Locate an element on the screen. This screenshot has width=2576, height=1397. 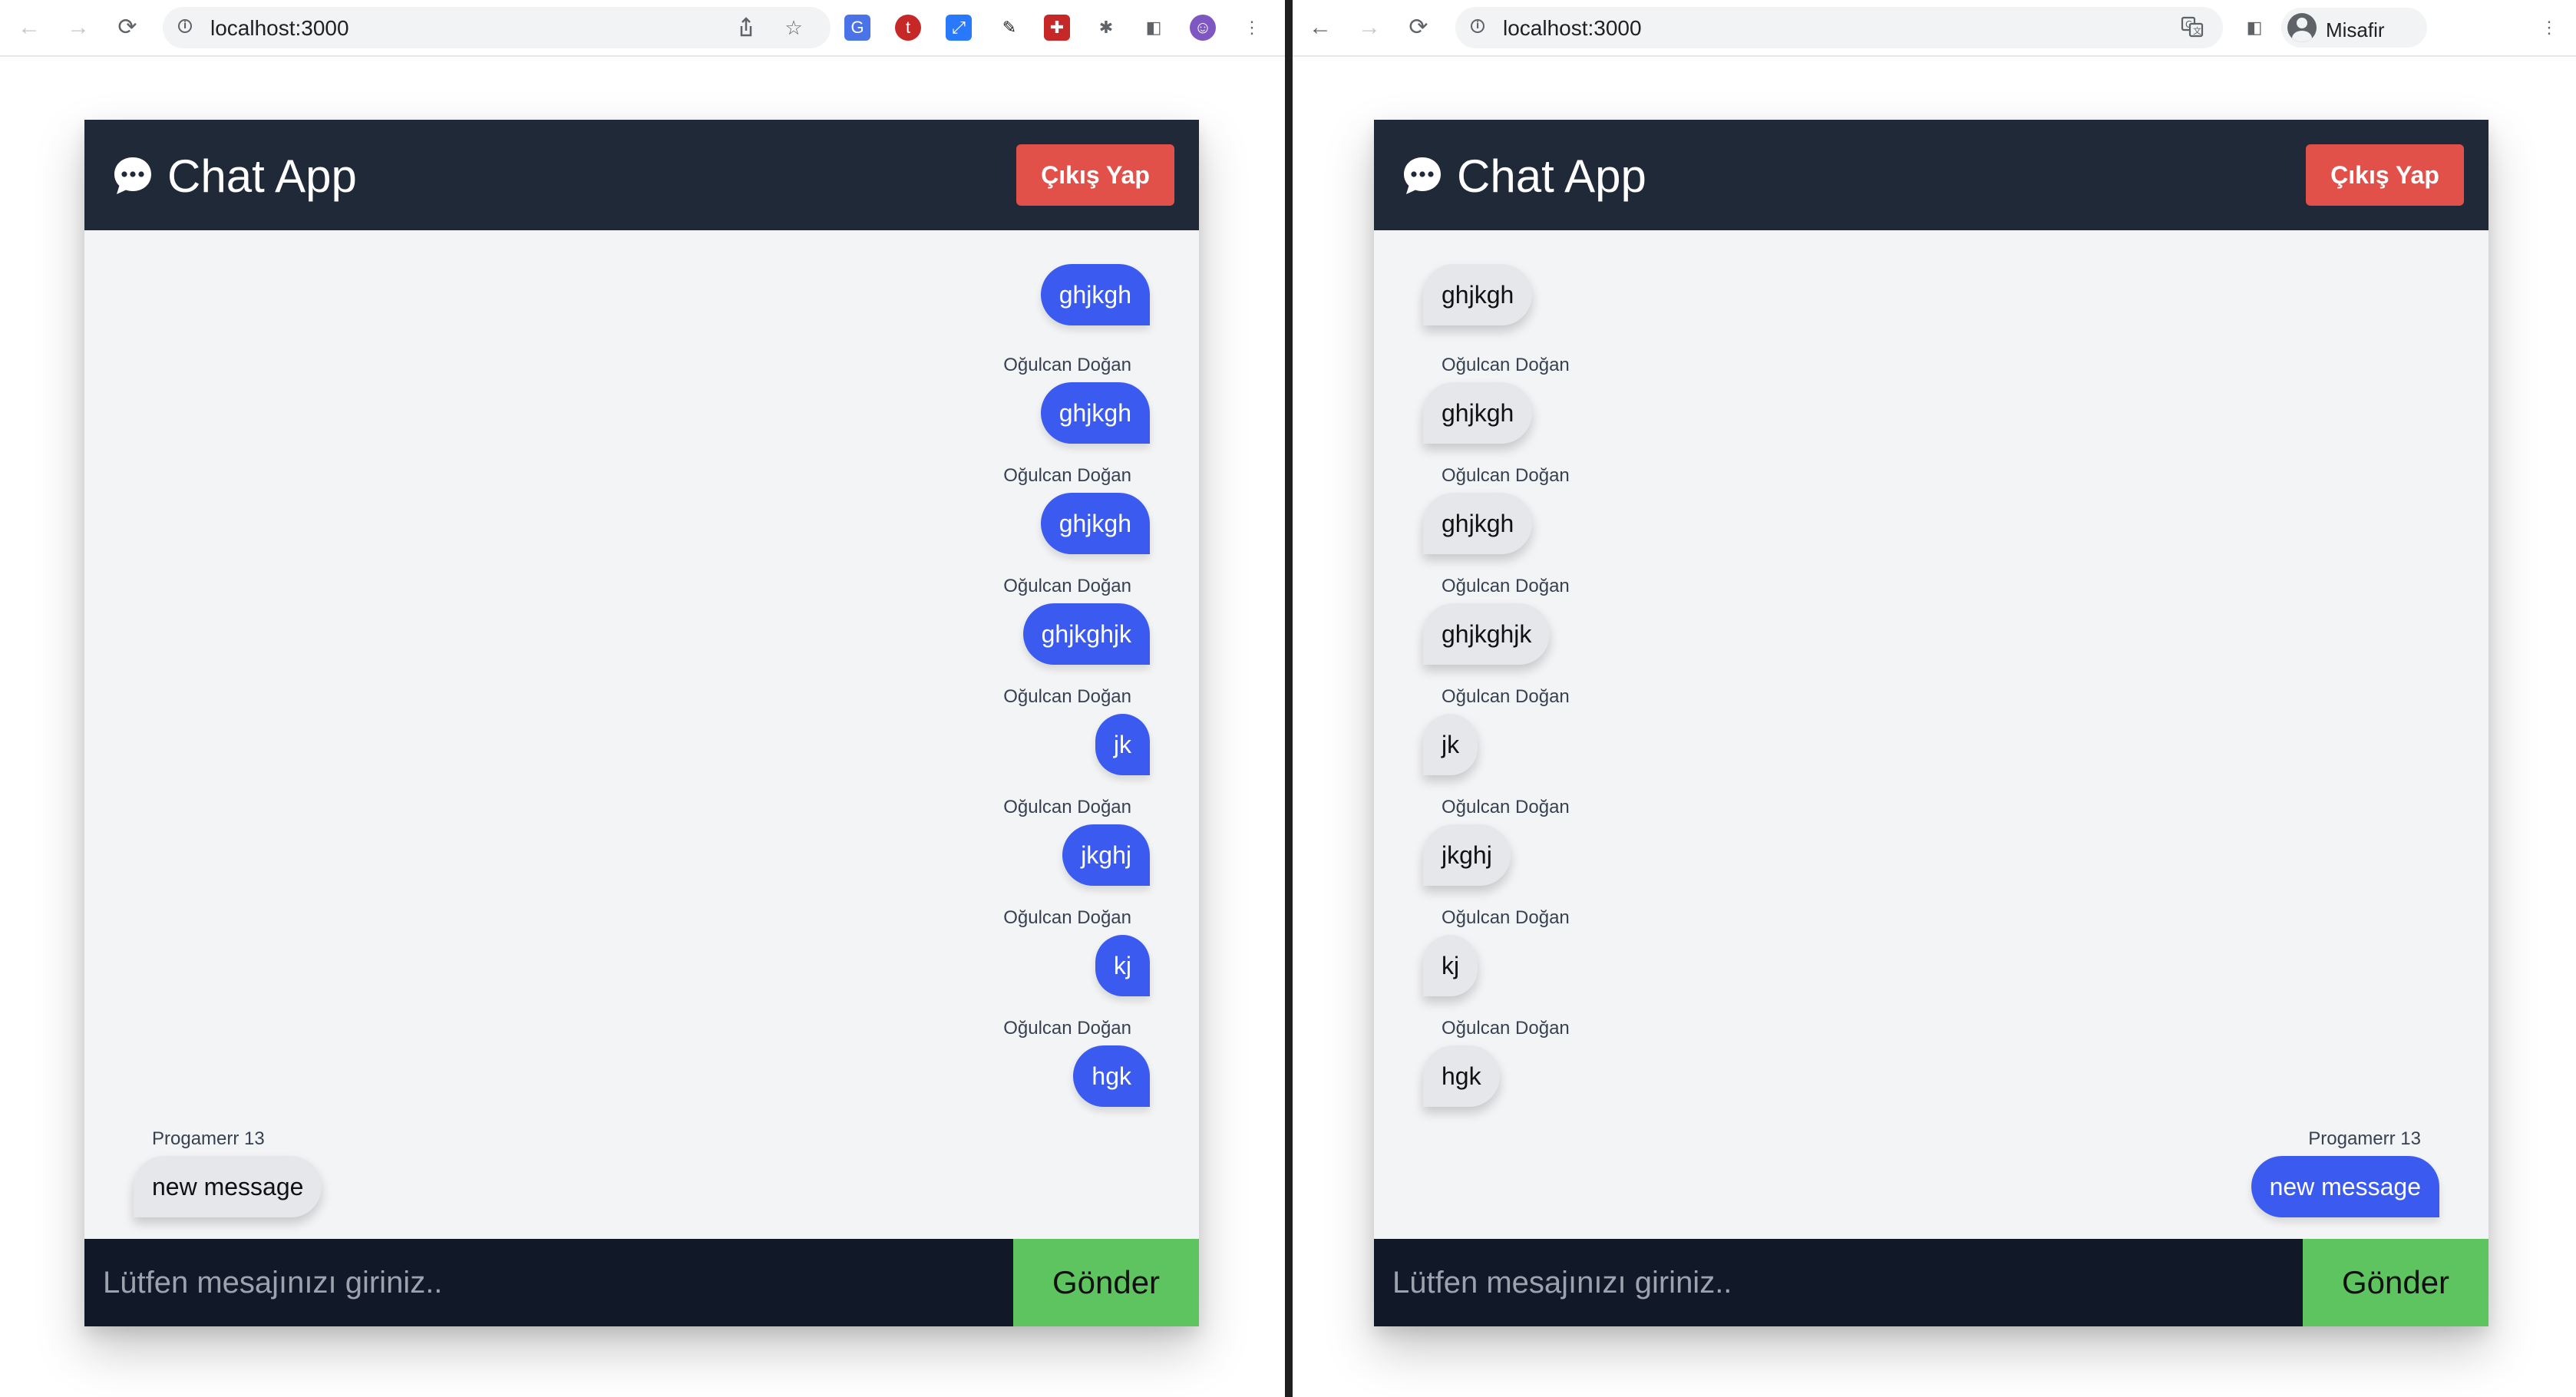
address-bar: i localhost:3000 G文 is located at coordinates (1839, 28).